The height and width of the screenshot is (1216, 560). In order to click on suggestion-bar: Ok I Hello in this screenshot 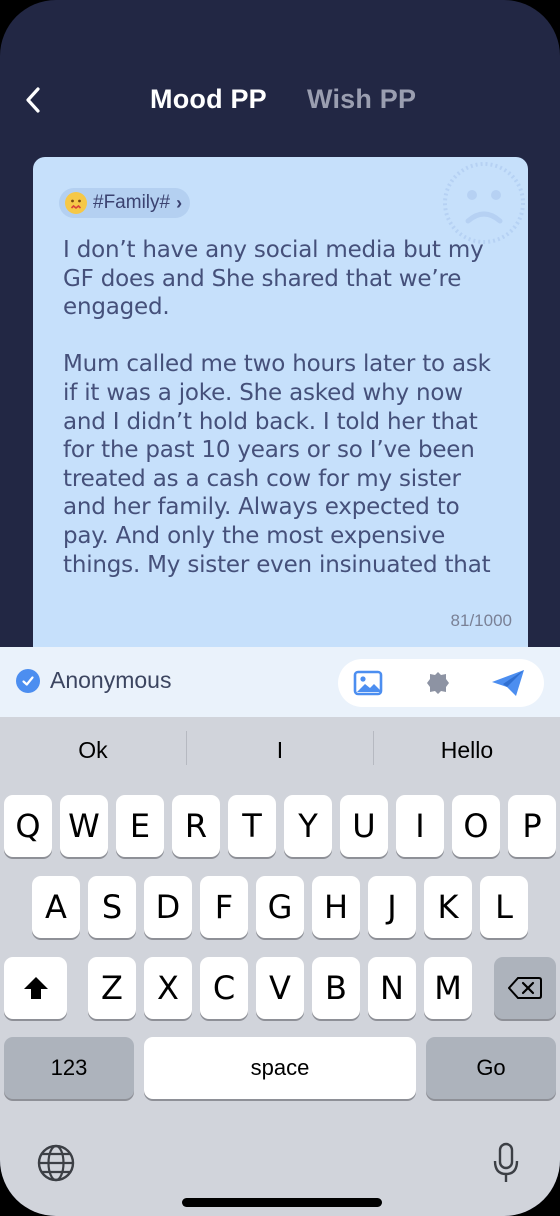, I will do `click(280, 753)`.